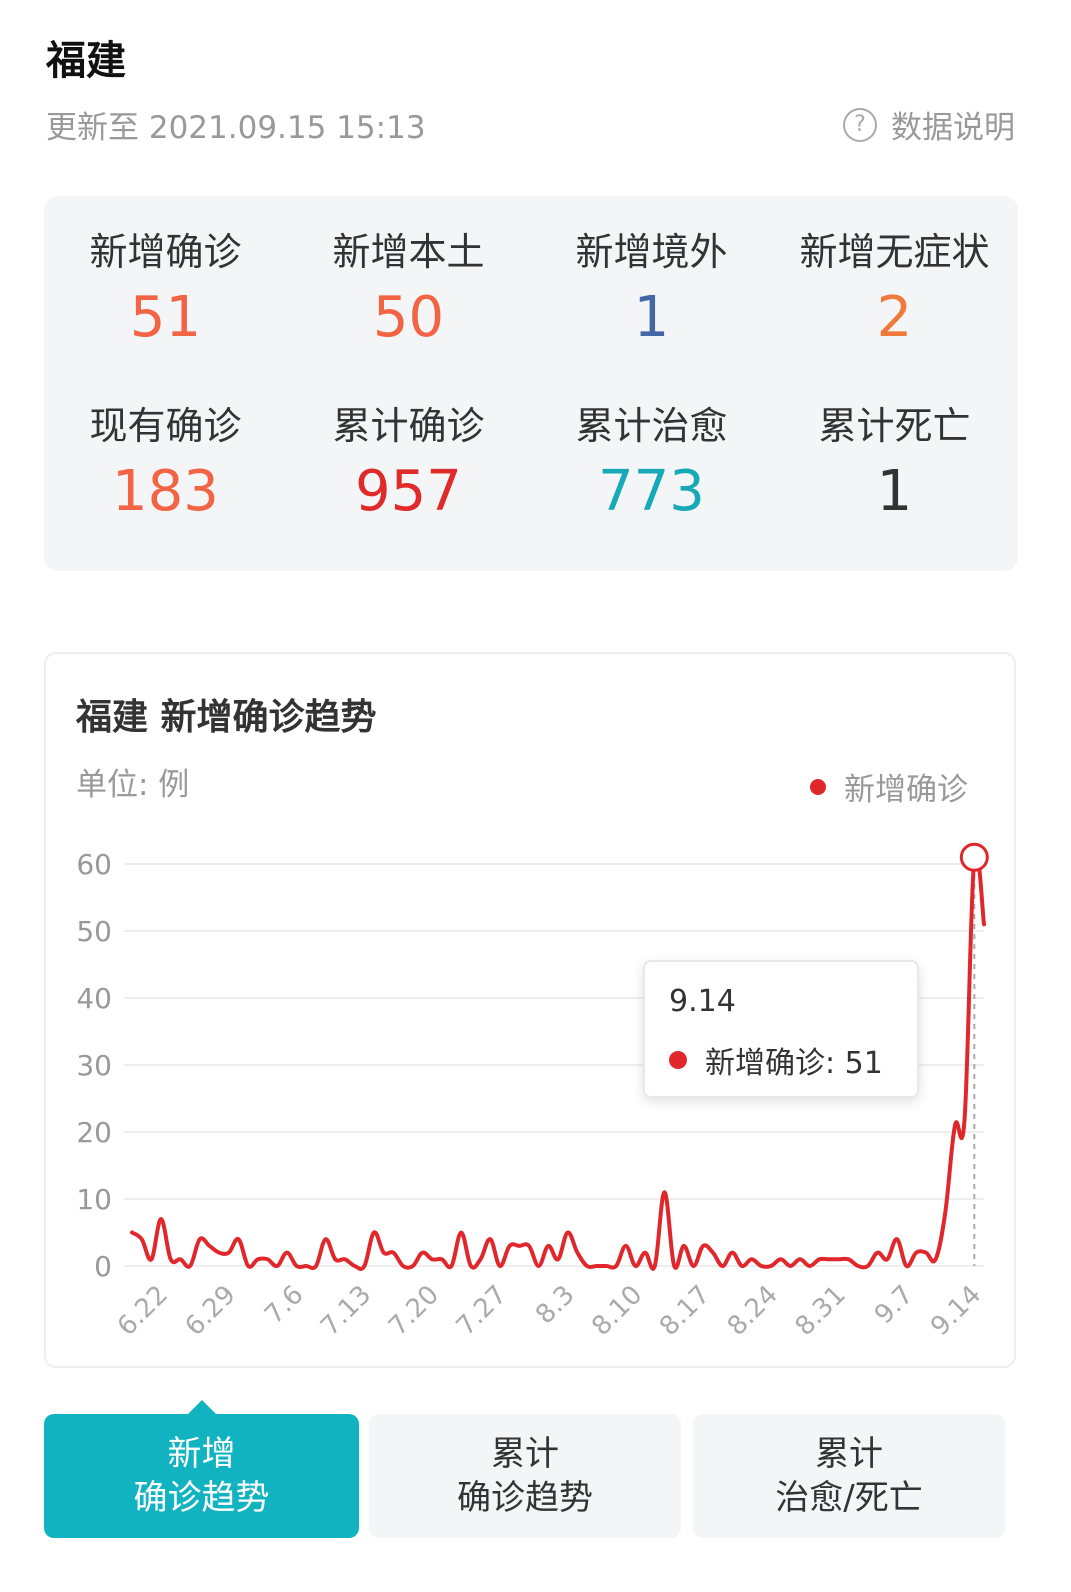  Describe the element at coordinates (165, 317) in the screenshot. I see `stat-value: 51` at that location.